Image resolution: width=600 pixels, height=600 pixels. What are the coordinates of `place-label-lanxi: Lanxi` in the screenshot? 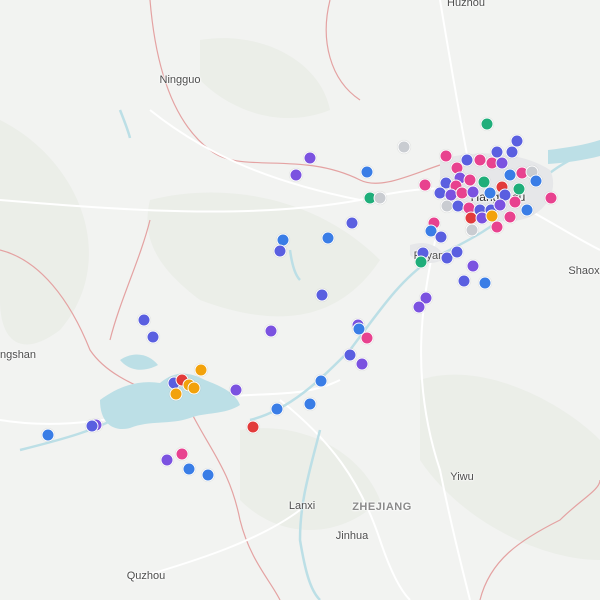 It's located at (302, 506).